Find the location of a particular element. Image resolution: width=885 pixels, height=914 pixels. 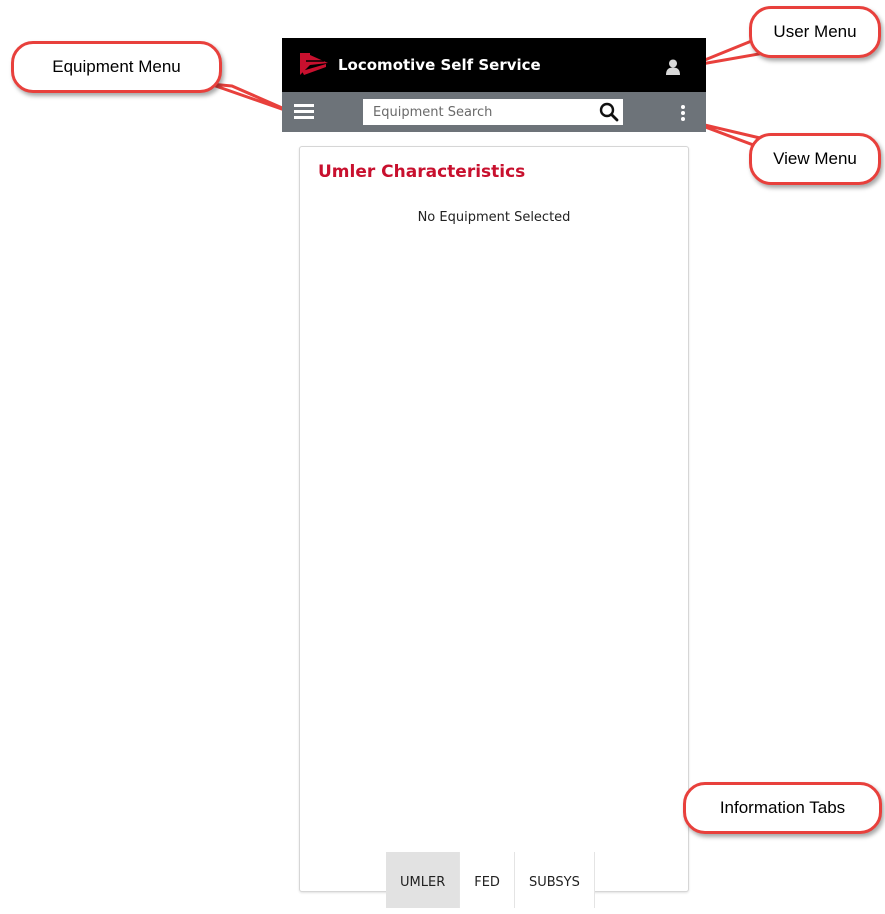

search-bar is located at coordinates (494, 112).